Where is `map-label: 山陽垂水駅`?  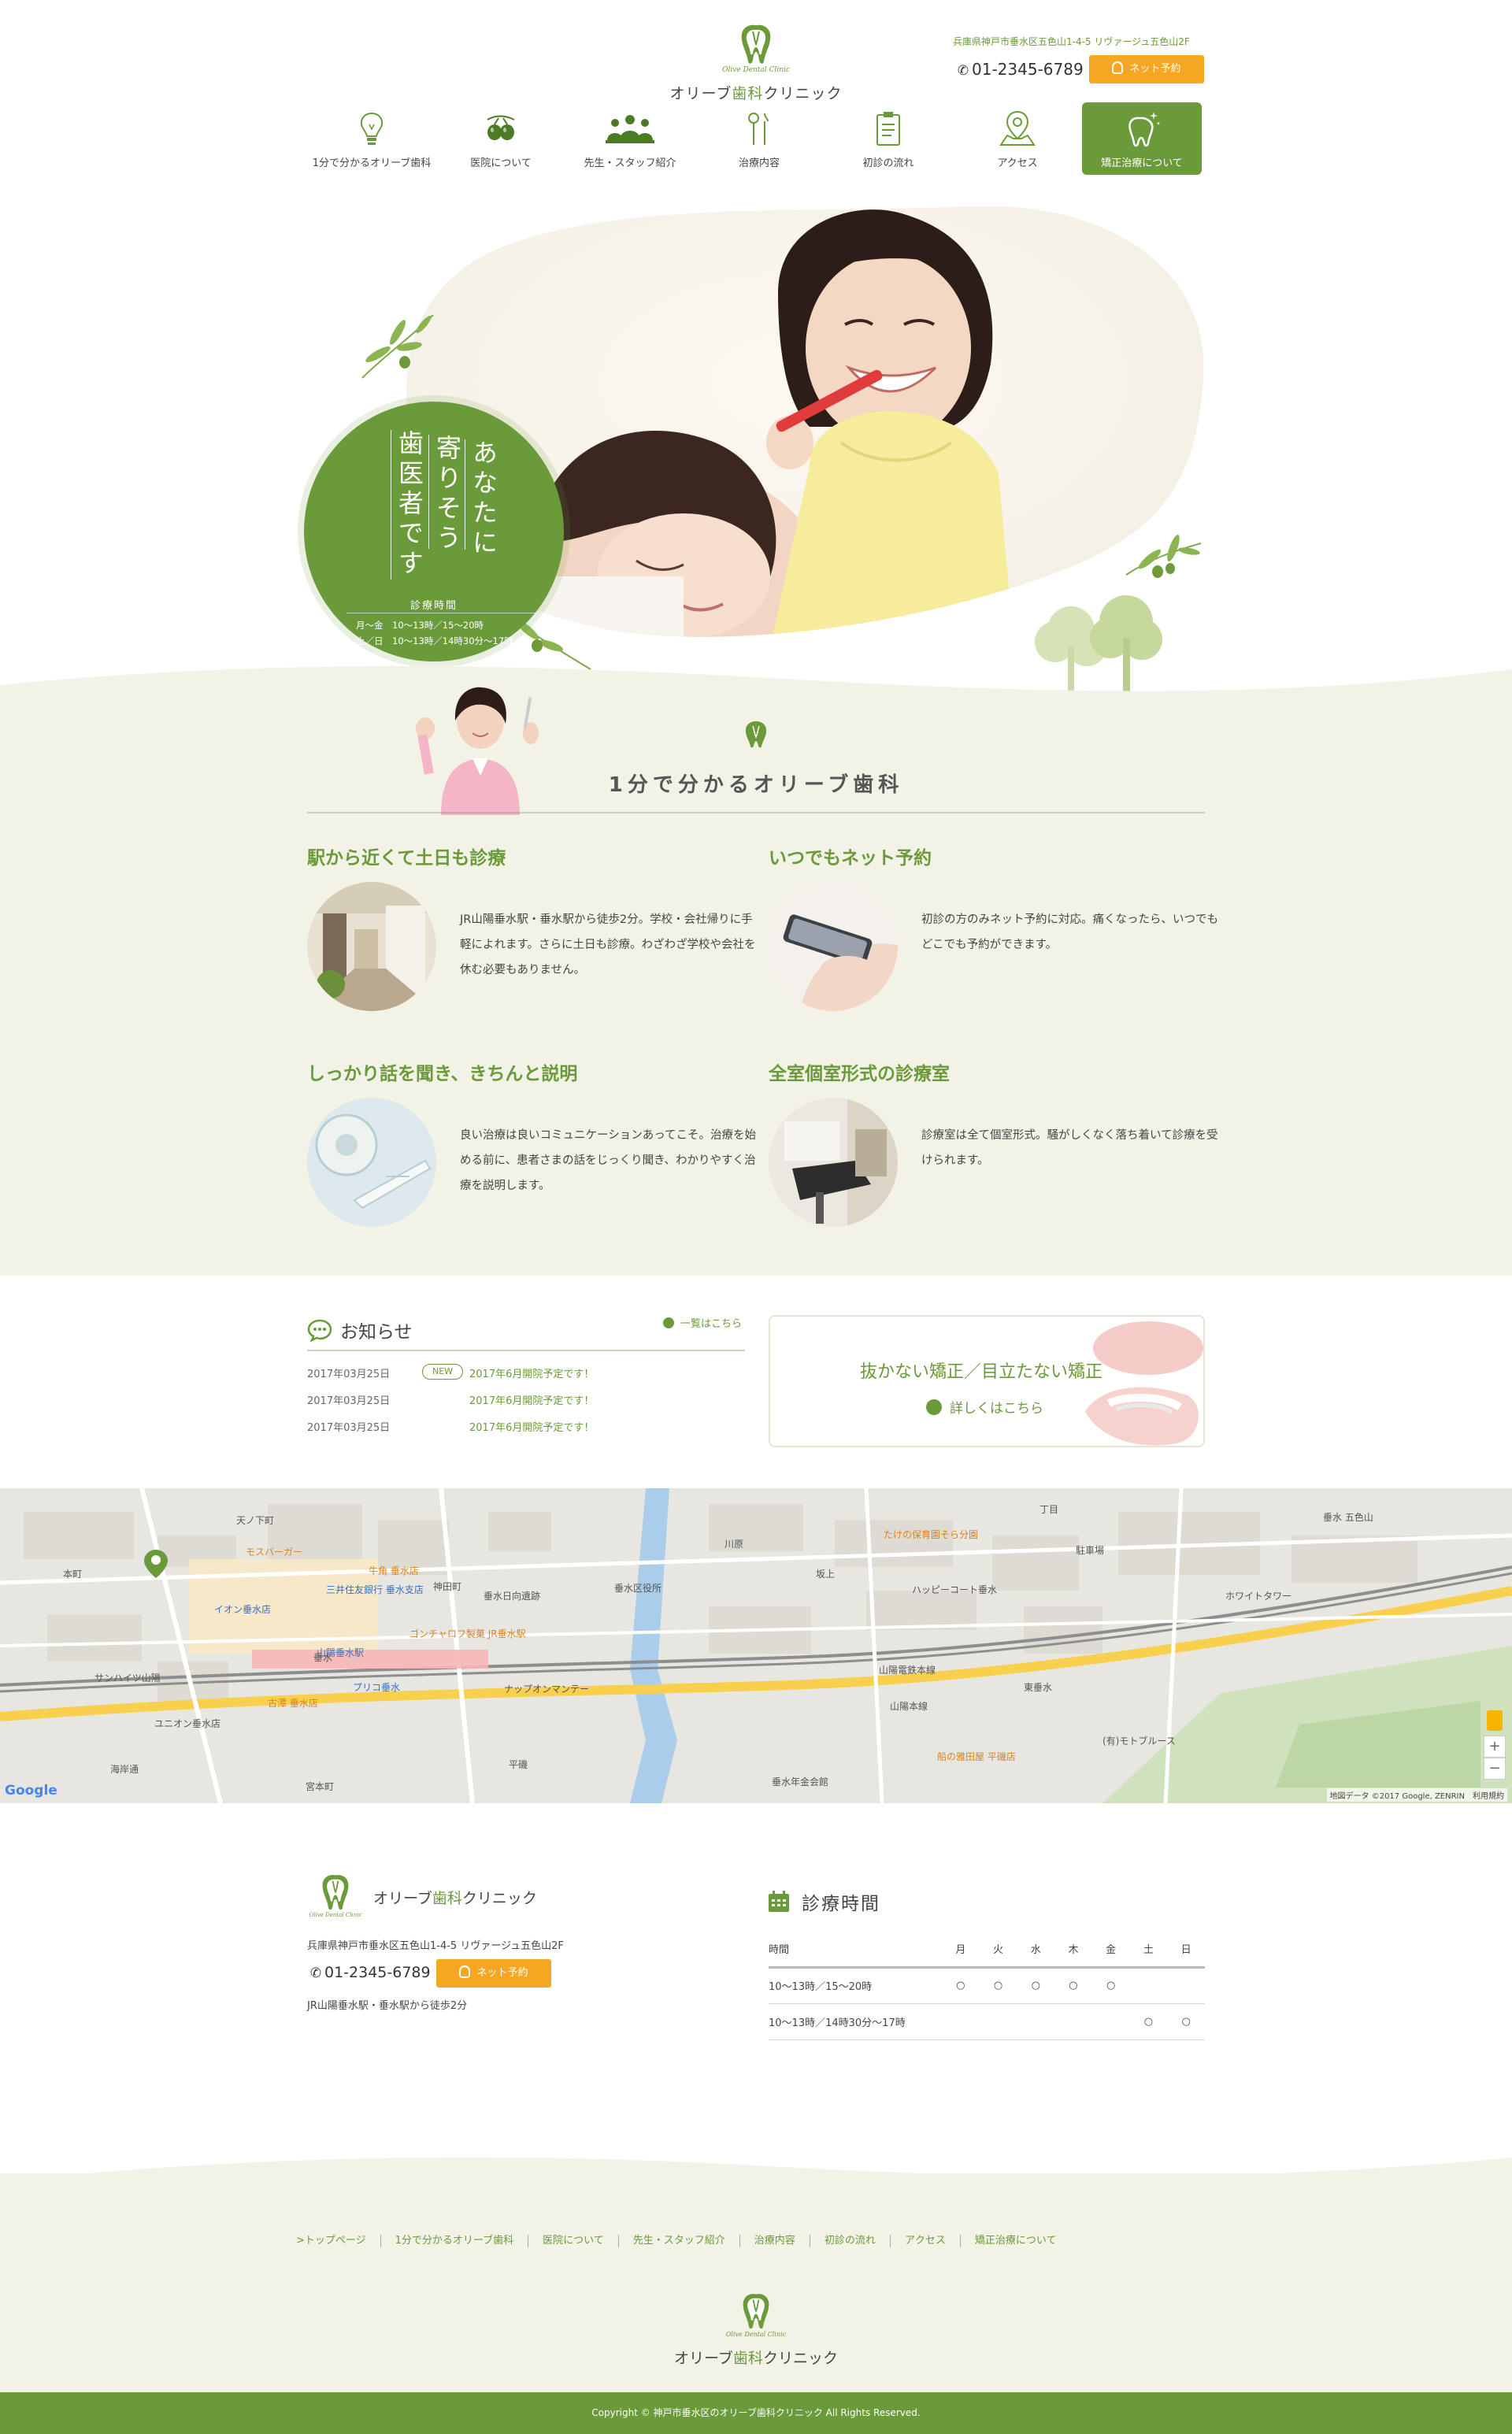 map-label: 山陽垂水駅 is located at coordinates (341, 1652).